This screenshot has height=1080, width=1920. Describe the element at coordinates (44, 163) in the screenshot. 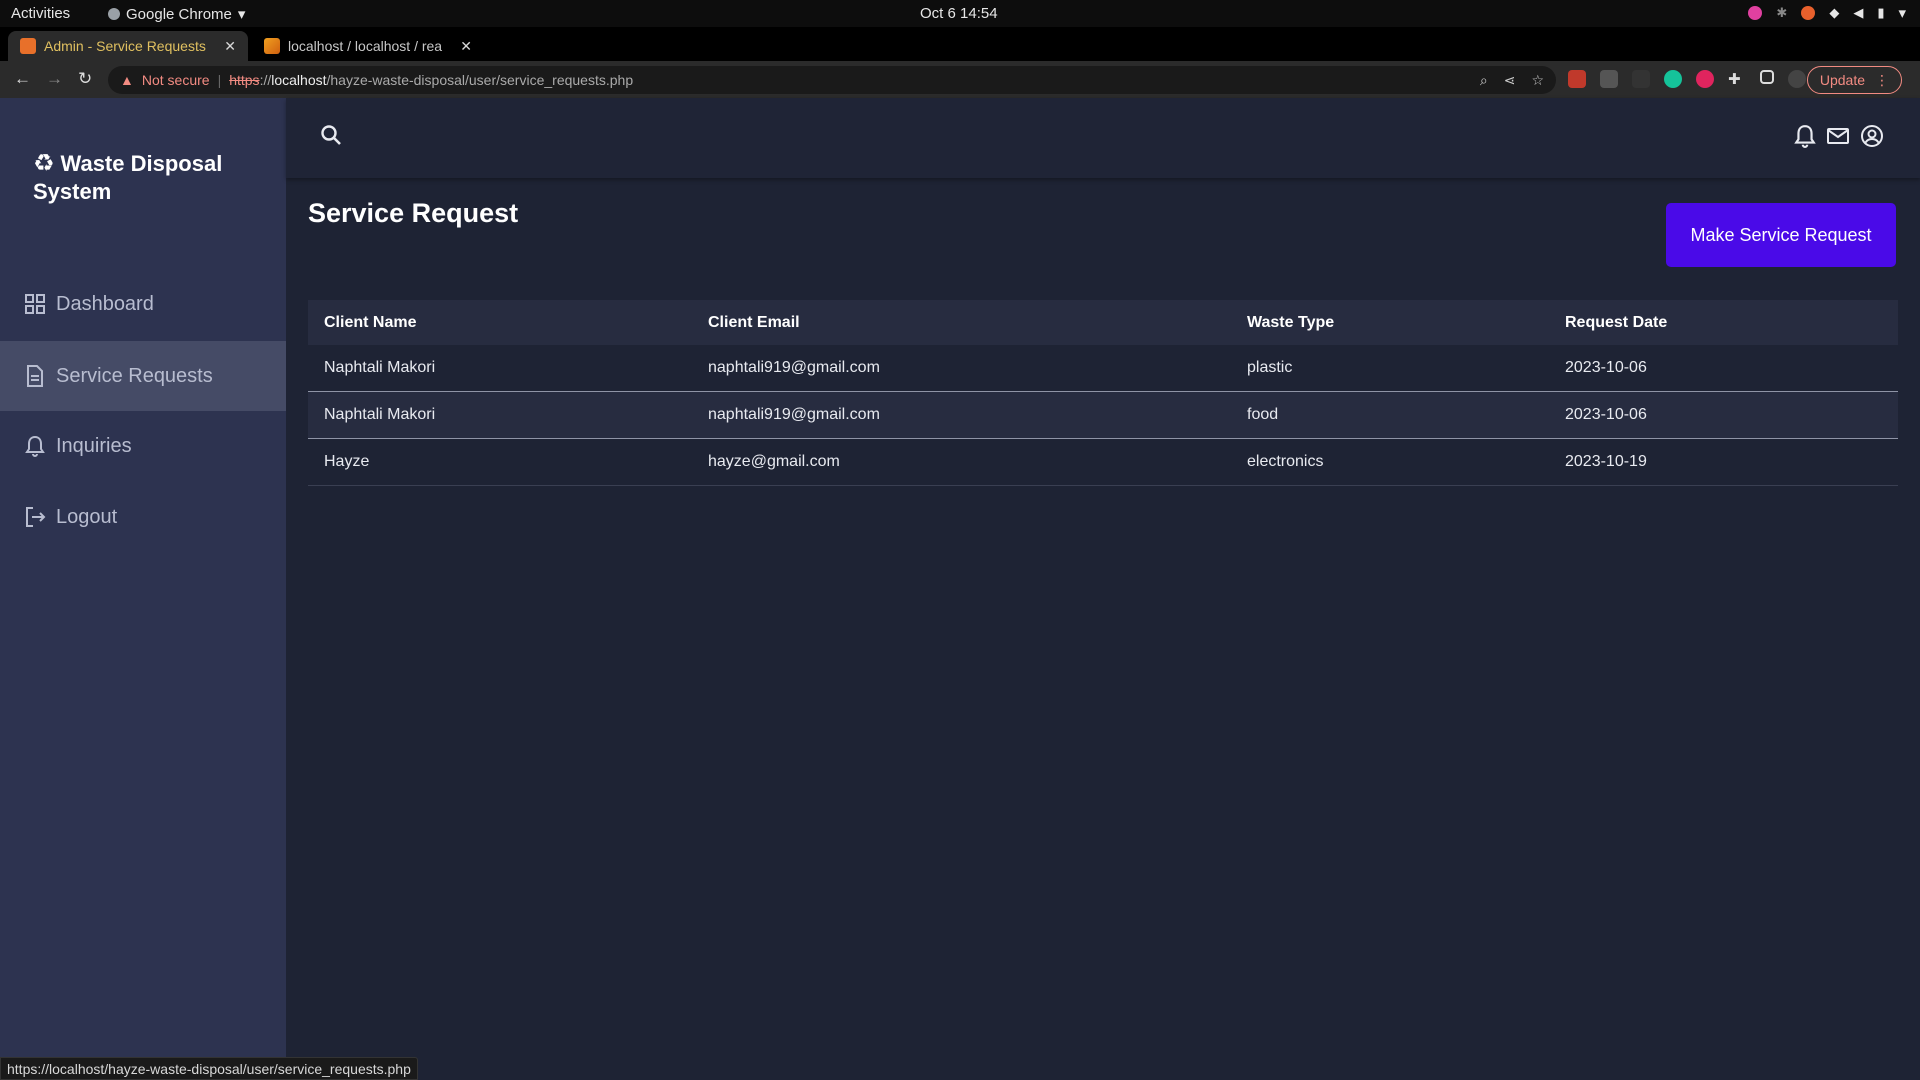

I see `recycle-icon: ♻` at that location.